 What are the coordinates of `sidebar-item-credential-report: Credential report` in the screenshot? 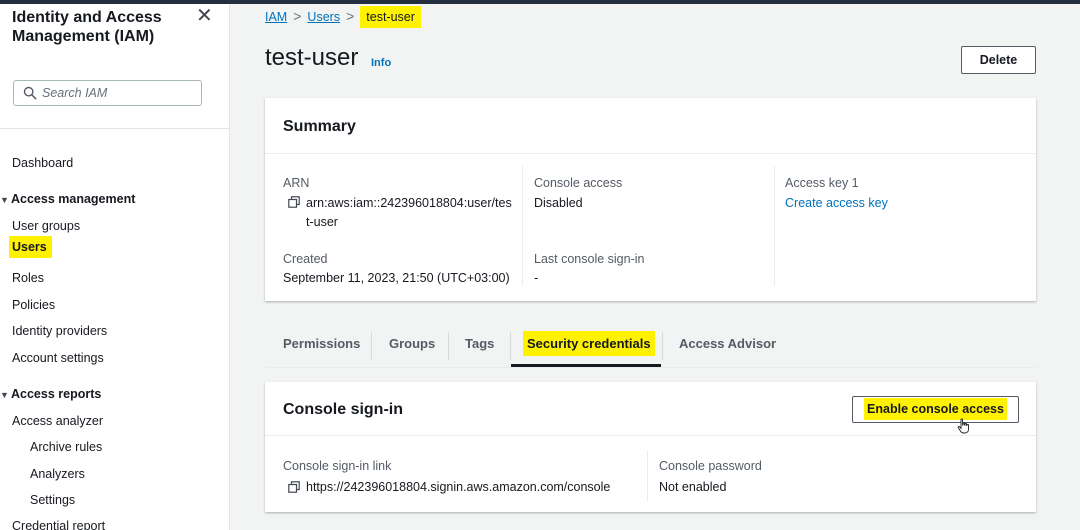 It's located at (58, 524).